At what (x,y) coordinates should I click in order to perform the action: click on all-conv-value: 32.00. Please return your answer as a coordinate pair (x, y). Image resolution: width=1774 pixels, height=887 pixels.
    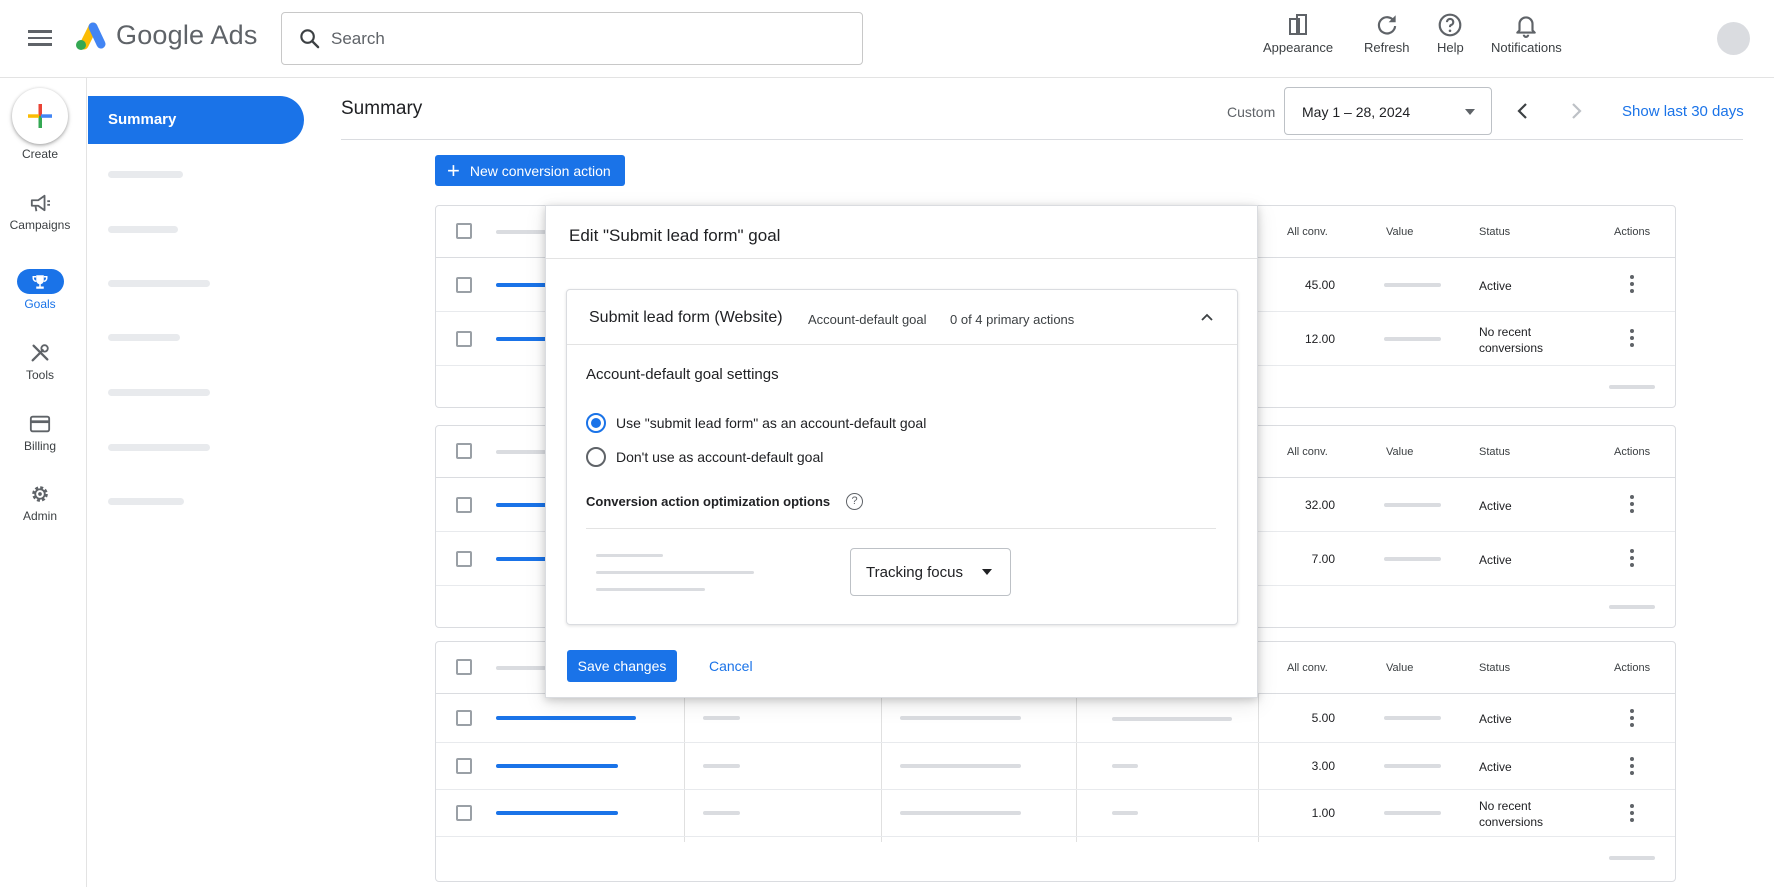
    Looking at the image, I should click on (1319, 505).